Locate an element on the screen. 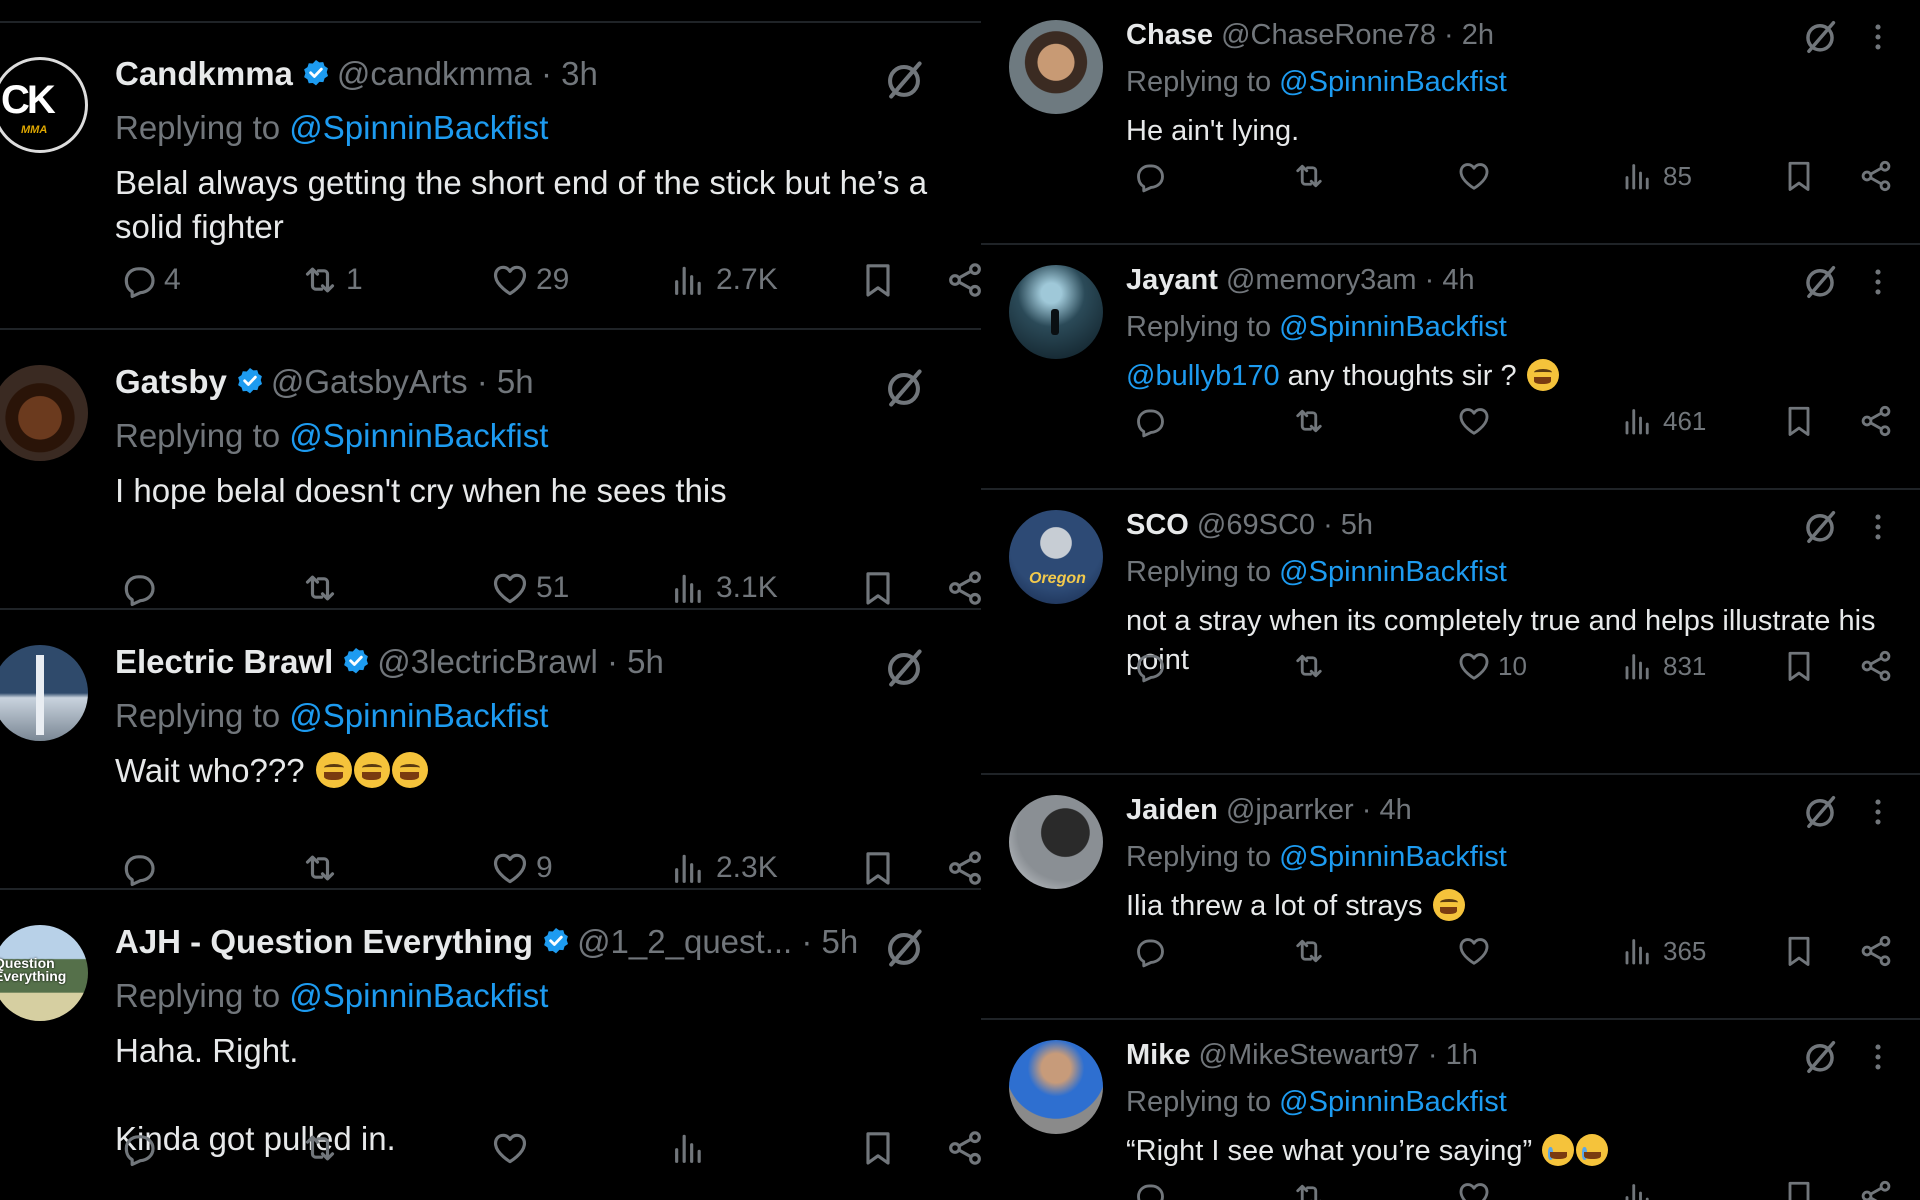 The width and height of the screenshot is (1920, 1200). like-button: 51 is located at coordinates (529, 588).